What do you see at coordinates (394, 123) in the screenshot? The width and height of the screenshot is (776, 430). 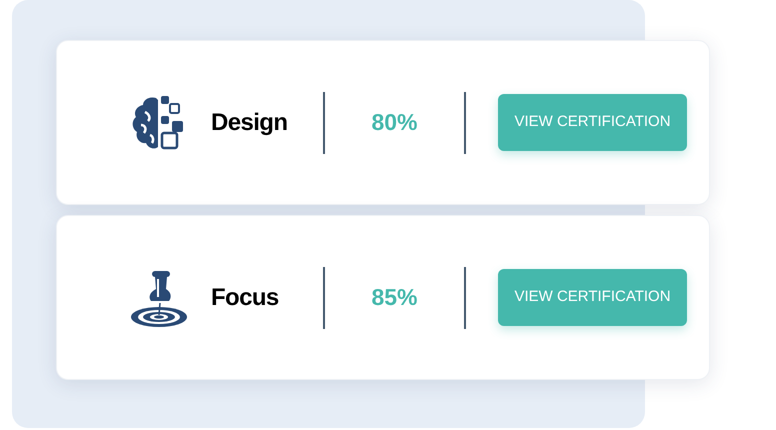 I see `skill-percent: 80%` at bounding box center [394, 123].